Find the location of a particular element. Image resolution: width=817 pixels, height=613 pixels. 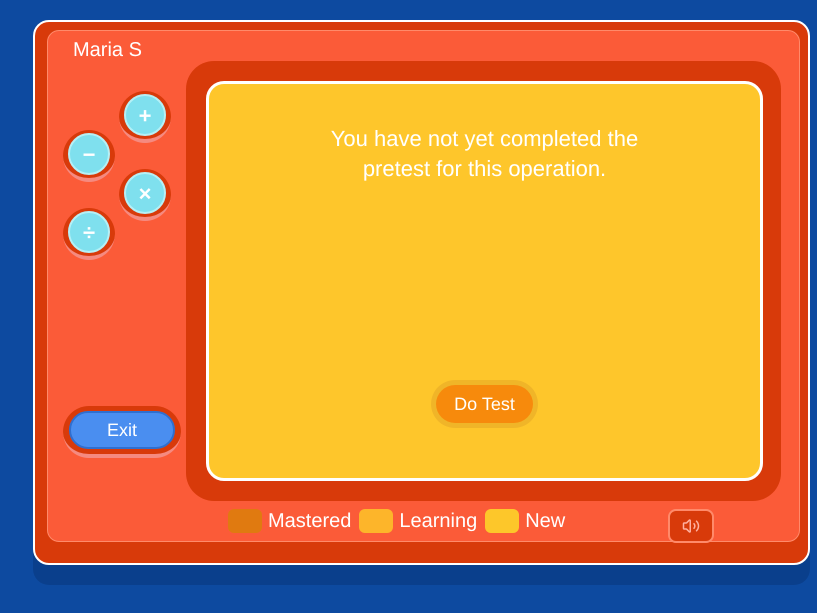

operation-button: − is located at coordinates (89, 156).